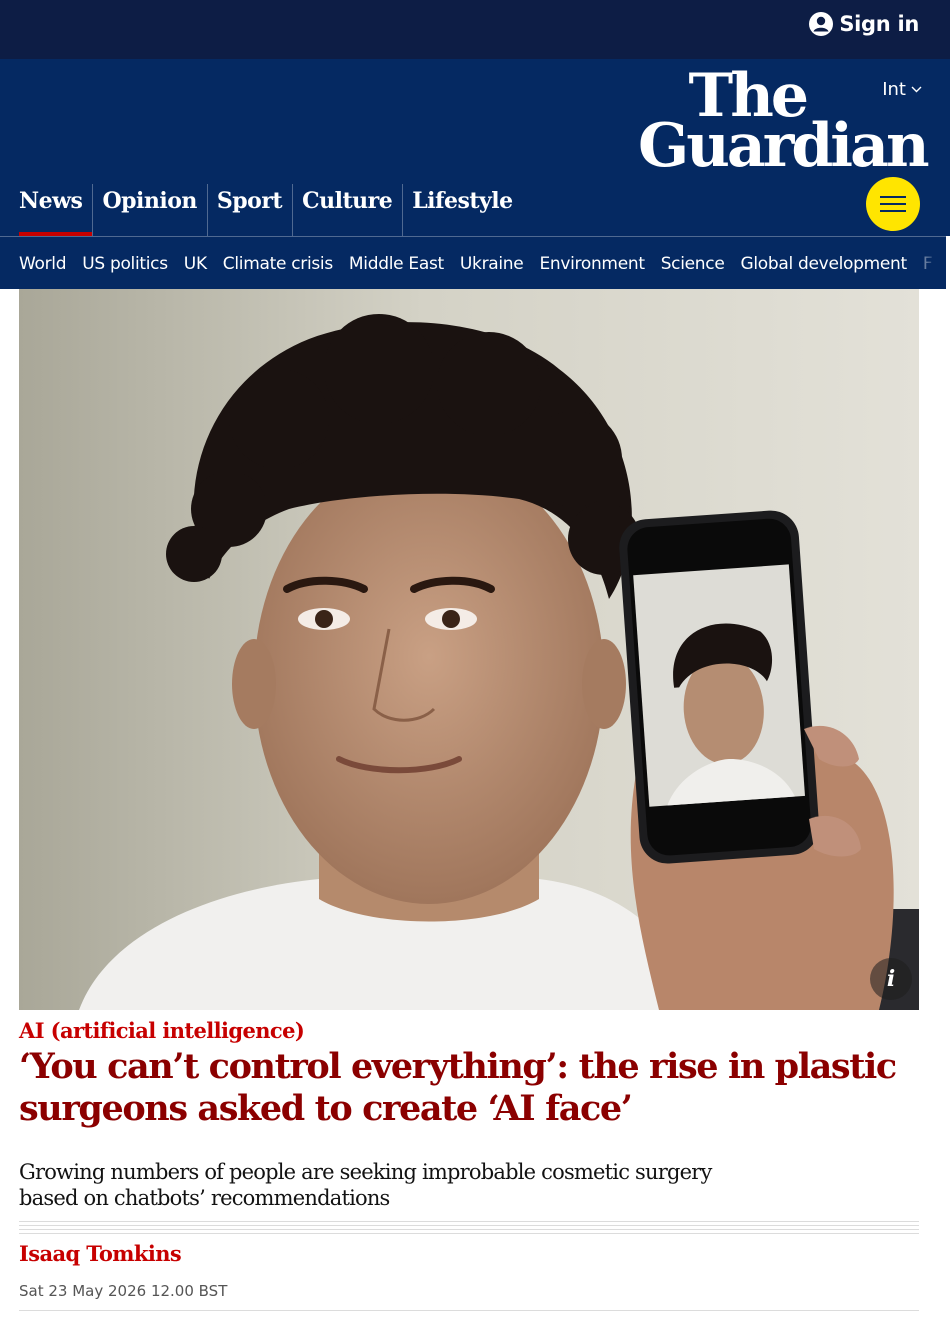  Describe the element at coordinates (249, 210) in the screenshot. I see `pillar-sport: Sport` at that location.